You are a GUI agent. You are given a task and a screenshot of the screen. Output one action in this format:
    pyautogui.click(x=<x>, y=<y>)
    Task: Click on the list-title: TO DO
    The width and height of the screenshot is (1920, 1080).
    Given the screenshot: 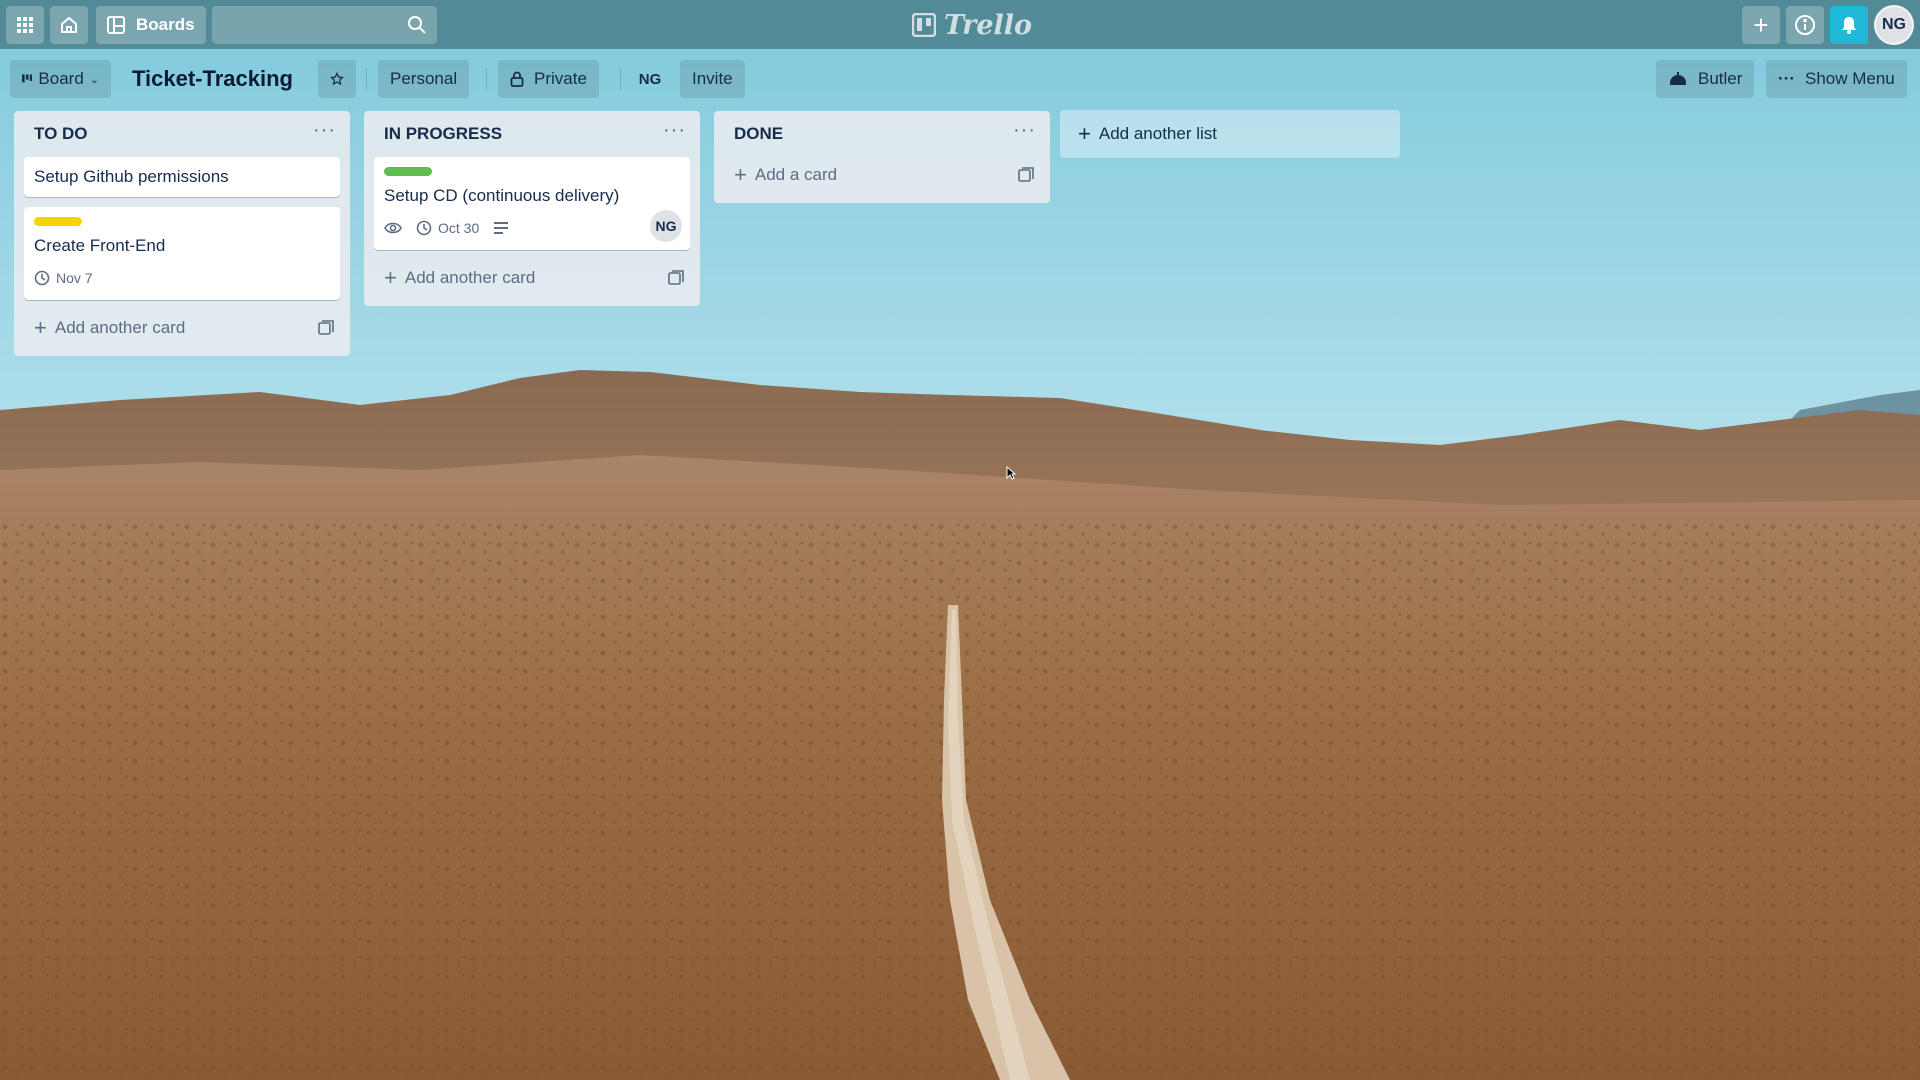 What is the action you would take?
    pyautogui.click(x=61, y=133)
    